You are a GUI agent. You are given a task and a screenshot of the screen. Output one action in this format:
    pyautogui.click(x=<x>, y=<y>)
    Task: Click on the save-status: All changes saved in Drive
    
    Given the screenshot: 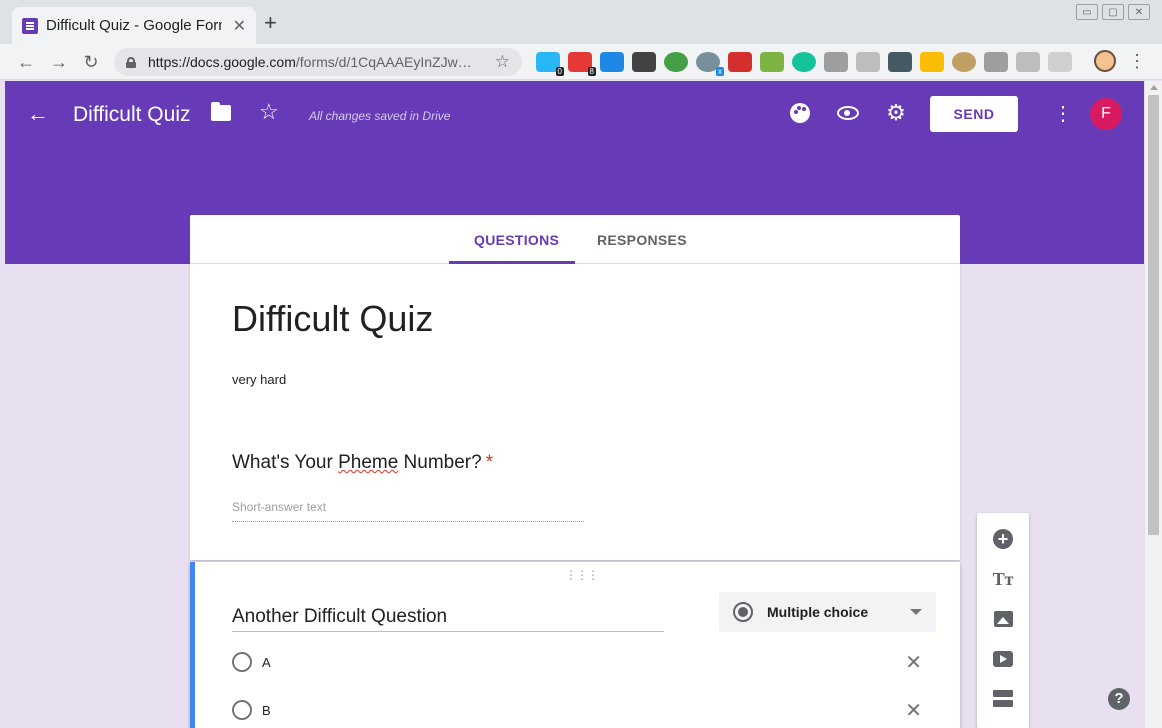 What is the action you would take?
    pyautogui.click(x=380, y=116)
    